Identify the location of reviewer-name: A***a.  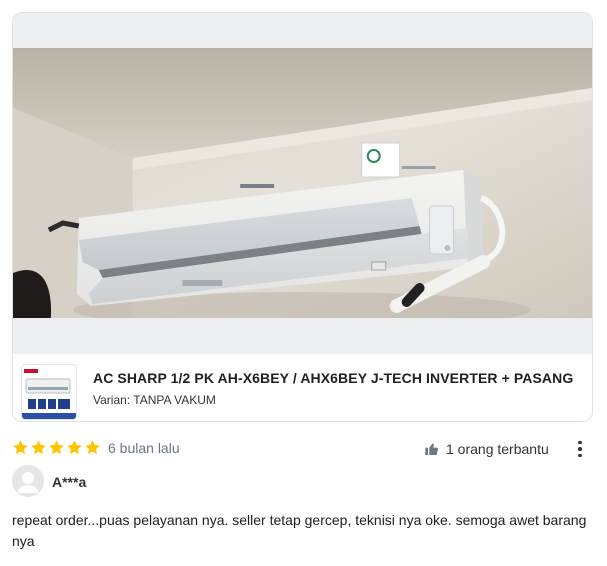
(69, 482).